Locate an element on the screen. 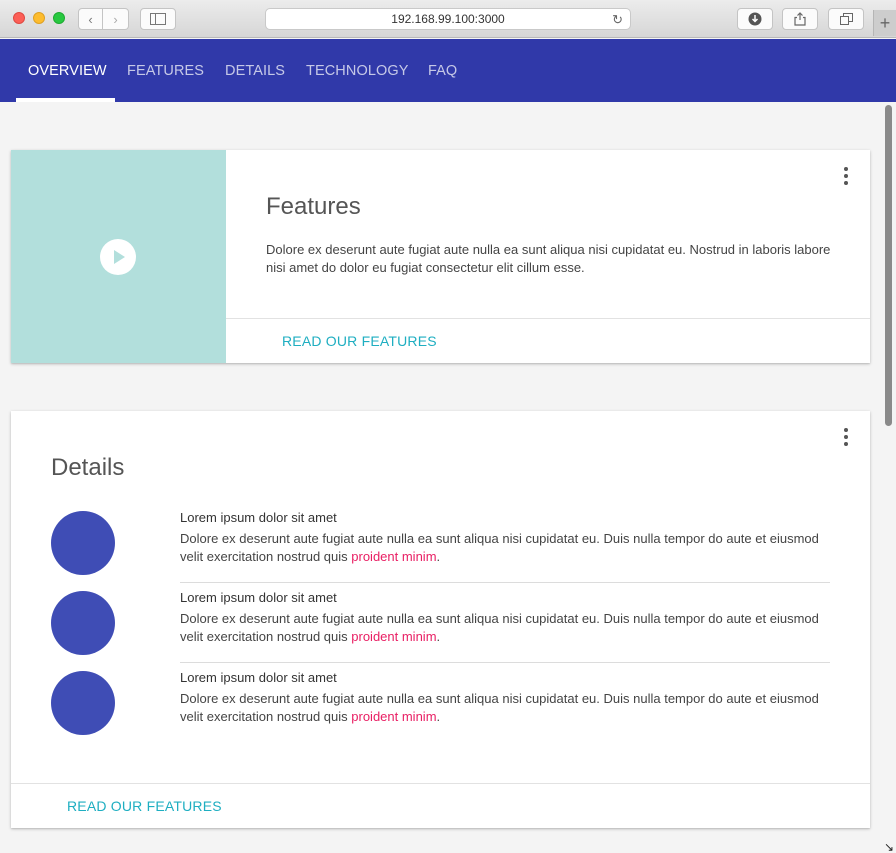 The height and width of the screenshot is (853, 896). minimize-window-button is located at coordinates (39, 18).